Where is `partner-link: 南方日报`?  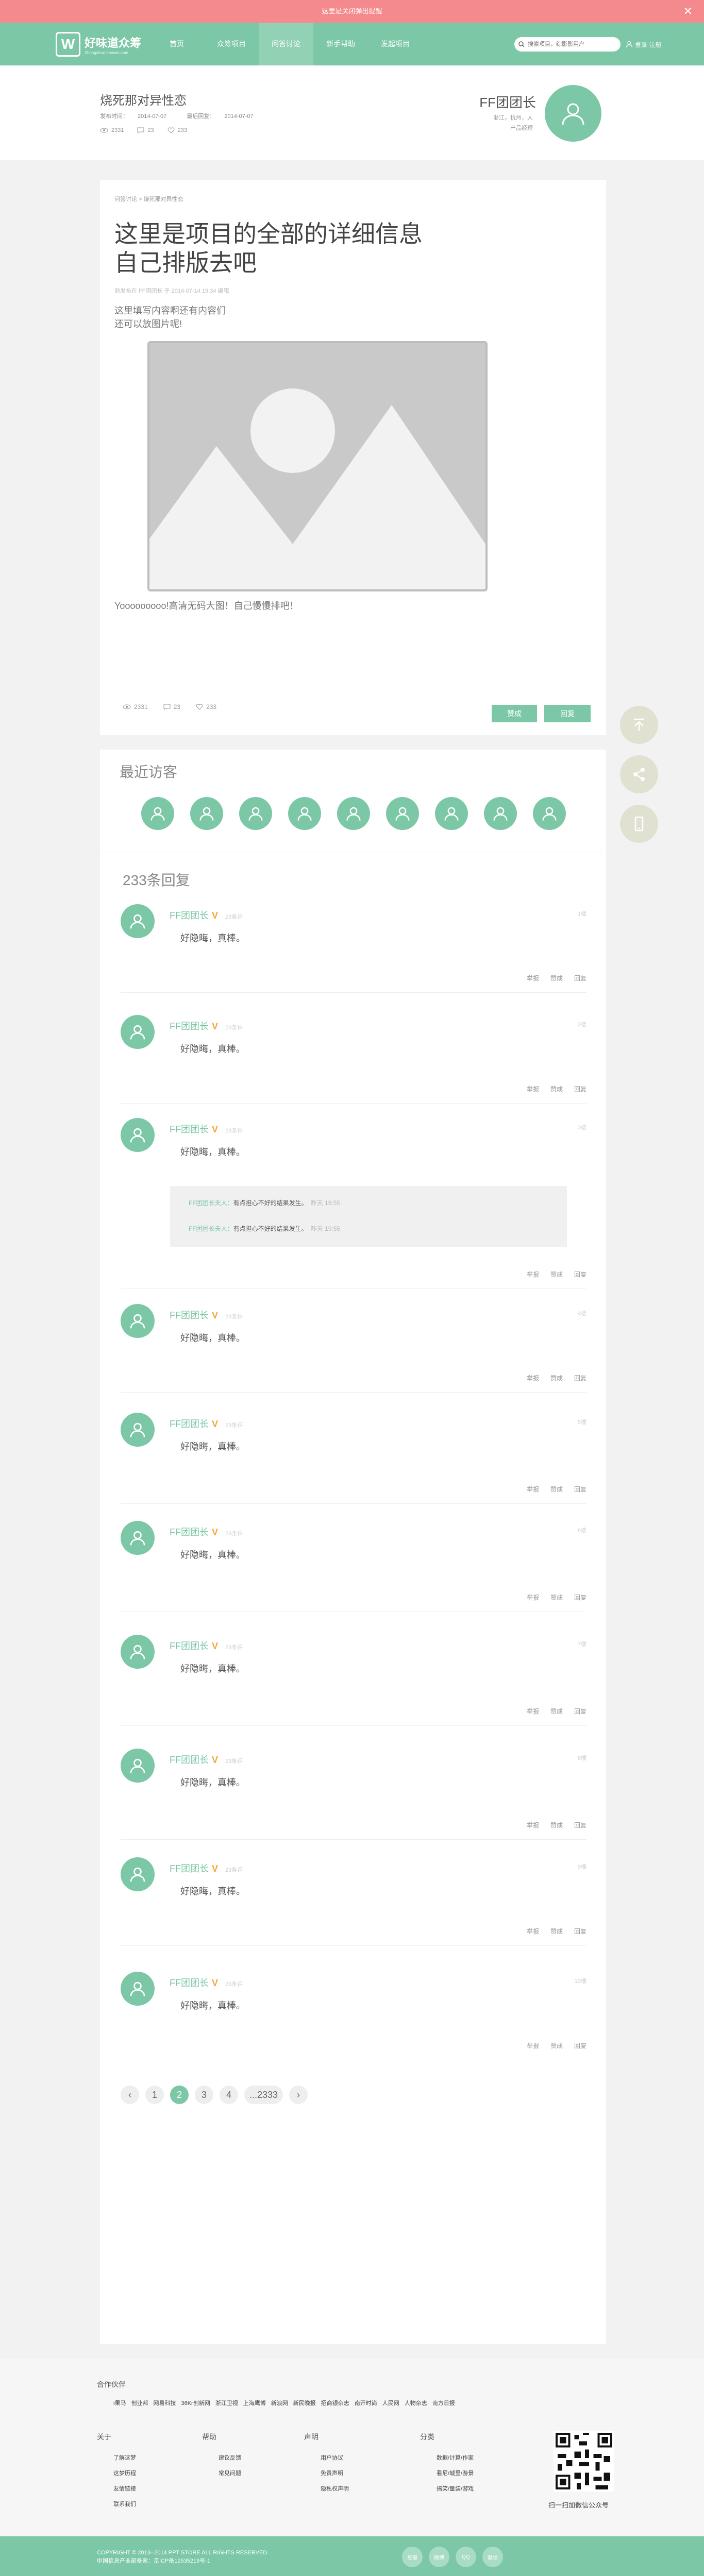
partner-link: 南方日报 is located at coordinates (444, 2403).